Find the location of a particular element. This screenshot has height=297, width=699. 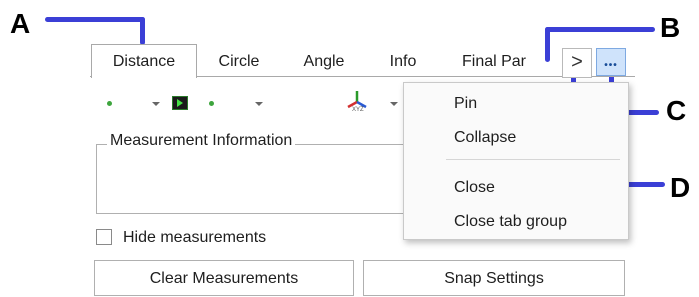

menu-item-close-tab-group: Close tab group is located at coordinates (510, 222).